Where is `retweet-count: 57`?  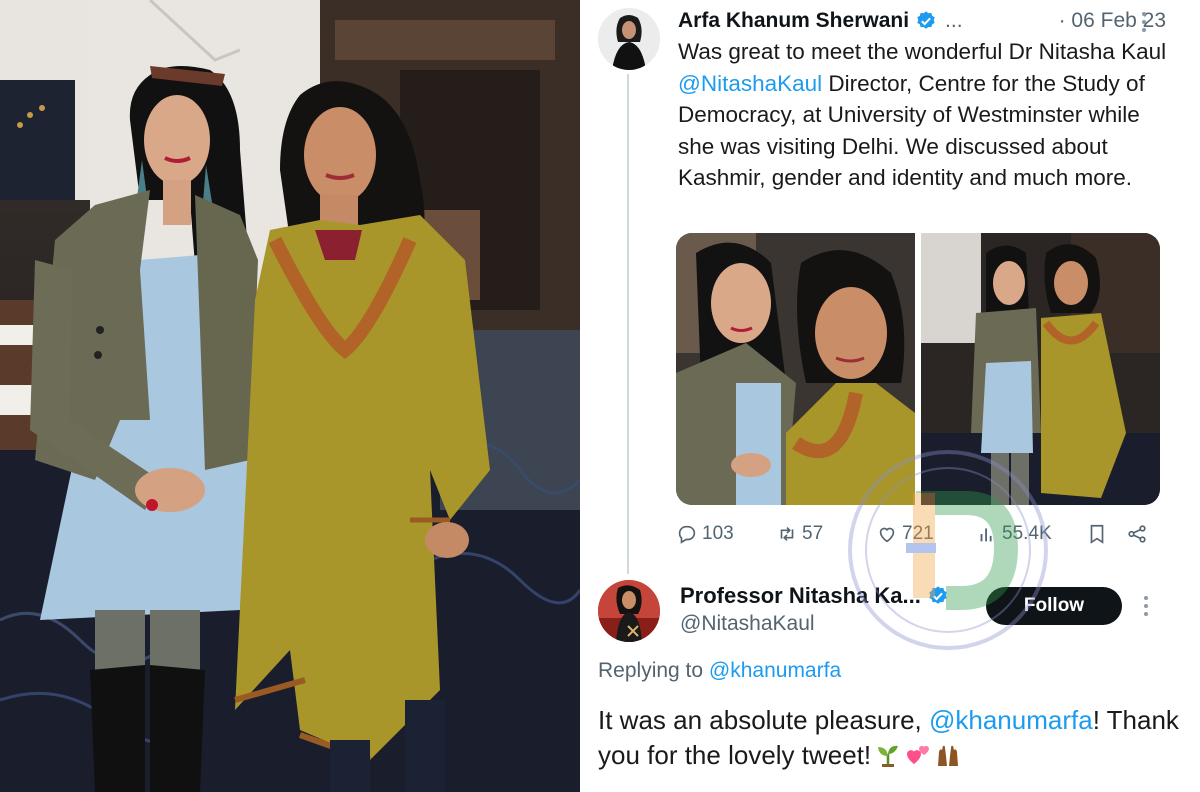
retweet-count: 57 is located at coordinates (813, 533).